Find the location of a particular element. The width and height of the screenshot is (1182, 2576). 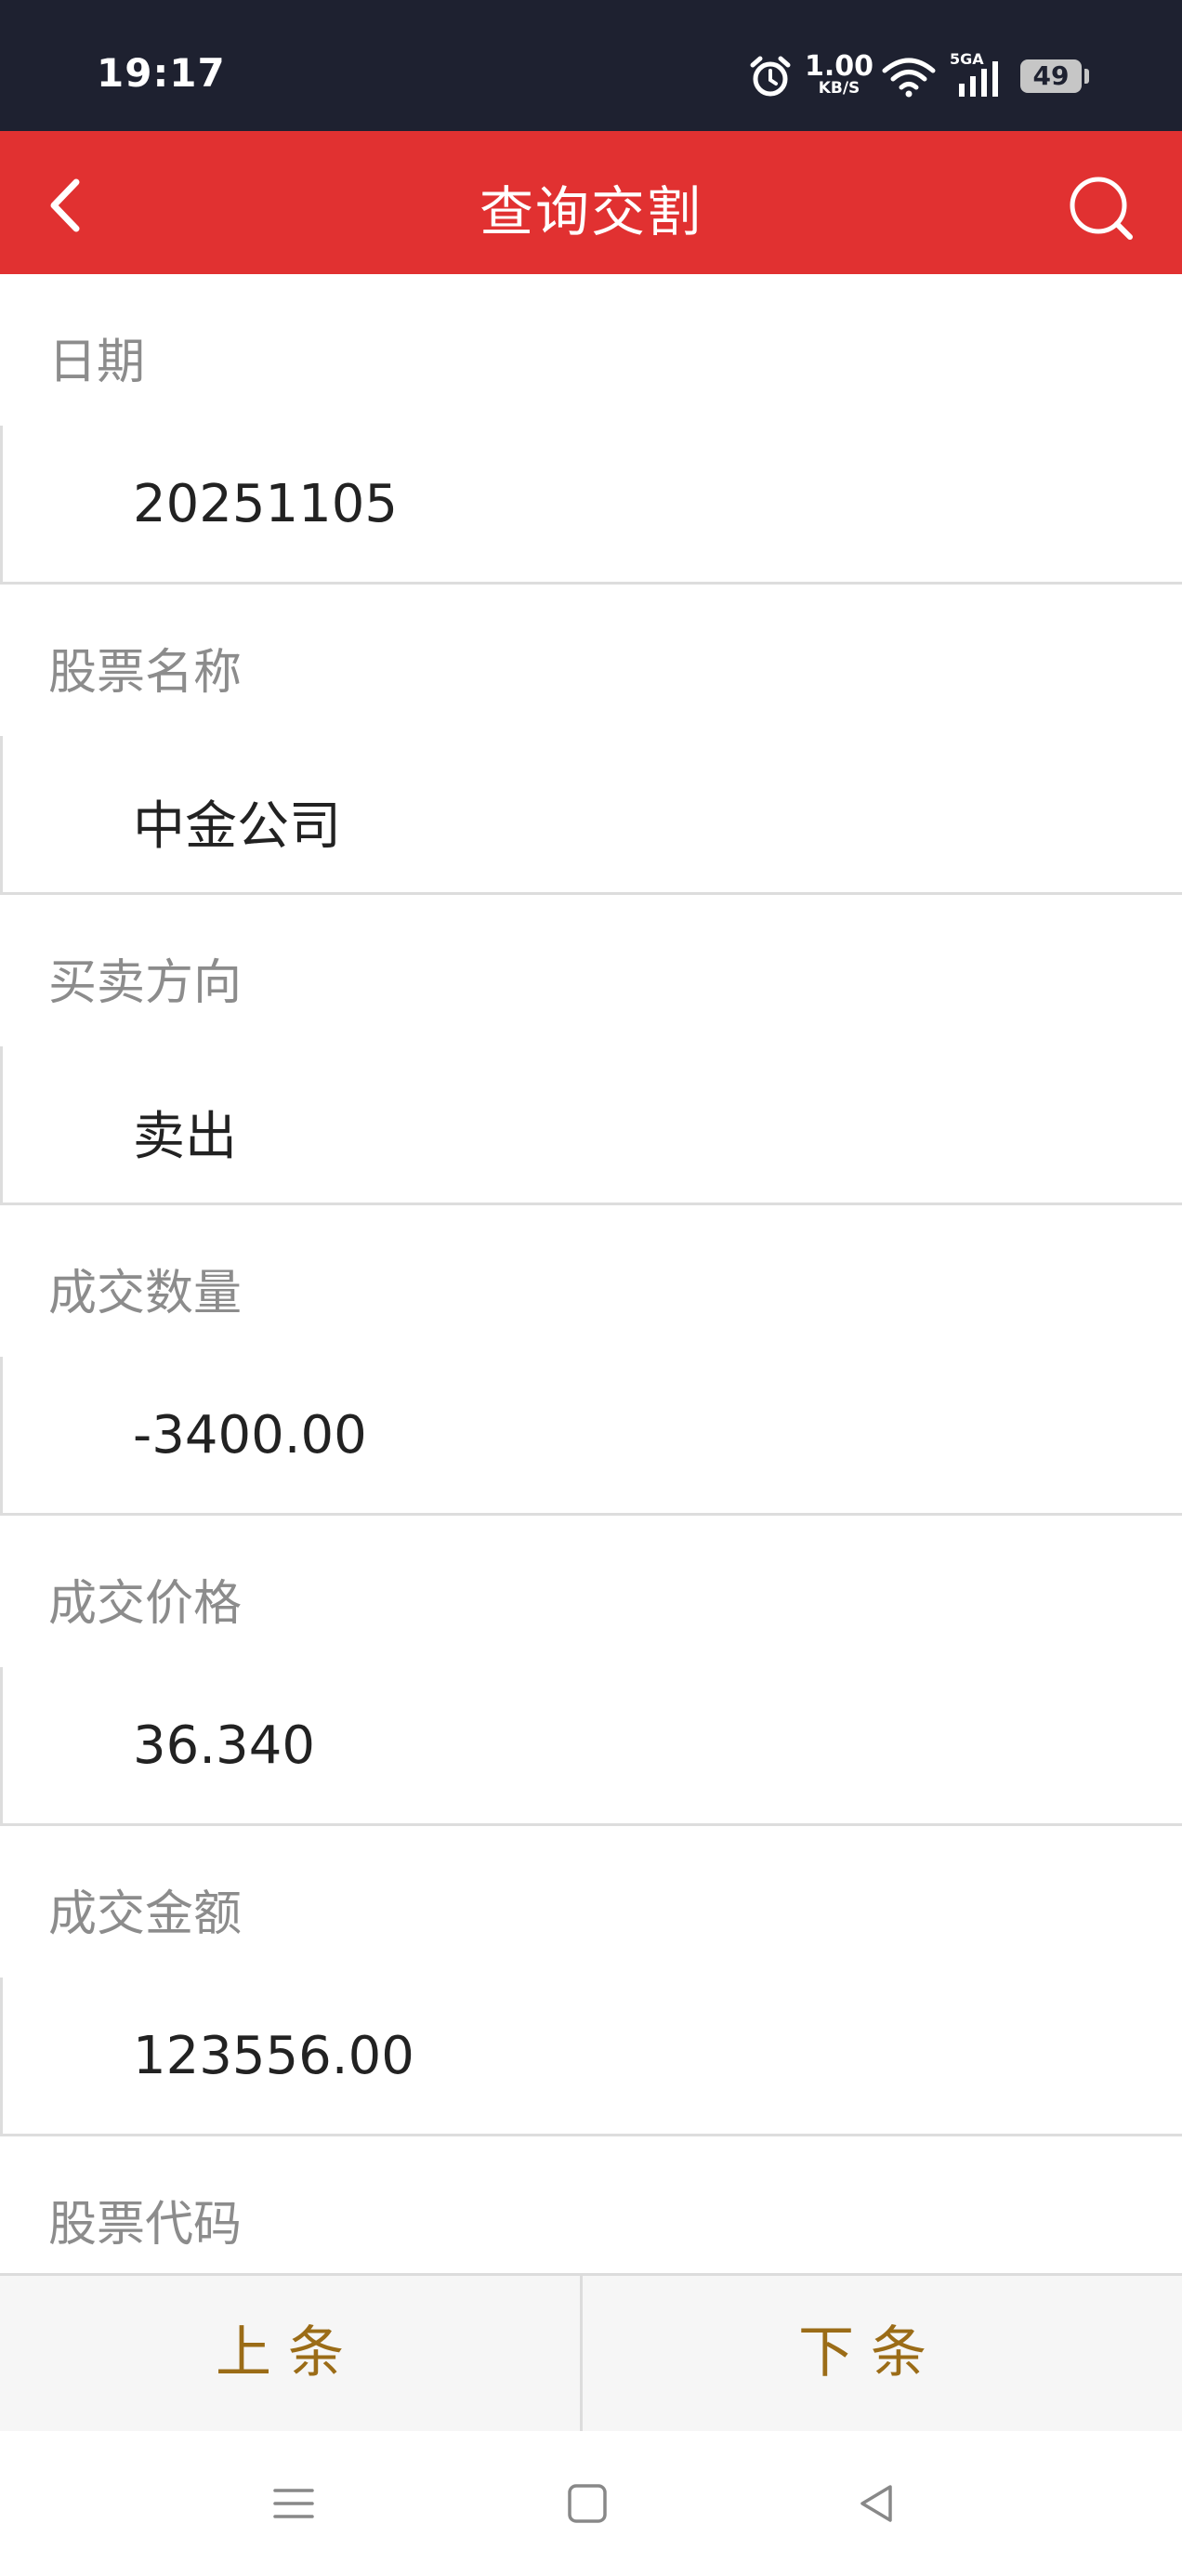

field-label-date: 日期 is located at coordinates (591, 351).